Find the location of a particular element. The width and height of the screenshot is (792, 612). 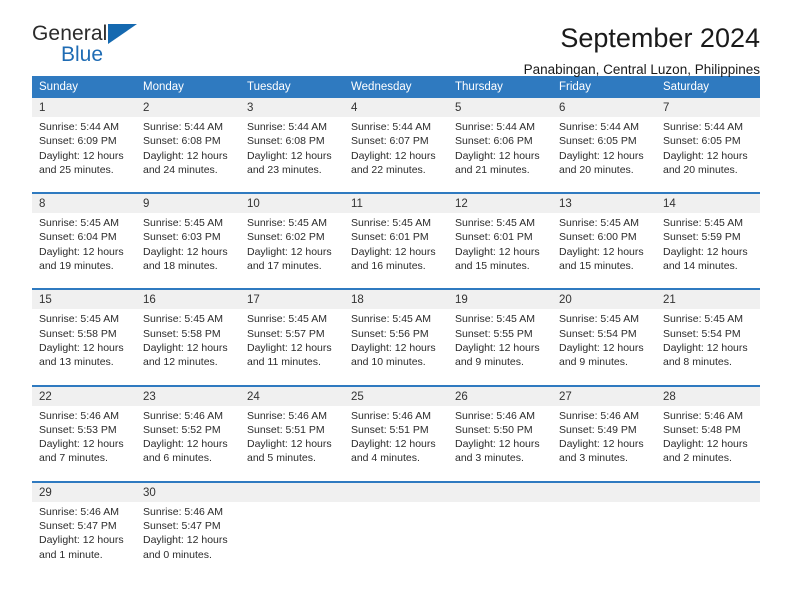

day-number: 6 is located at coordinates (604, 107).